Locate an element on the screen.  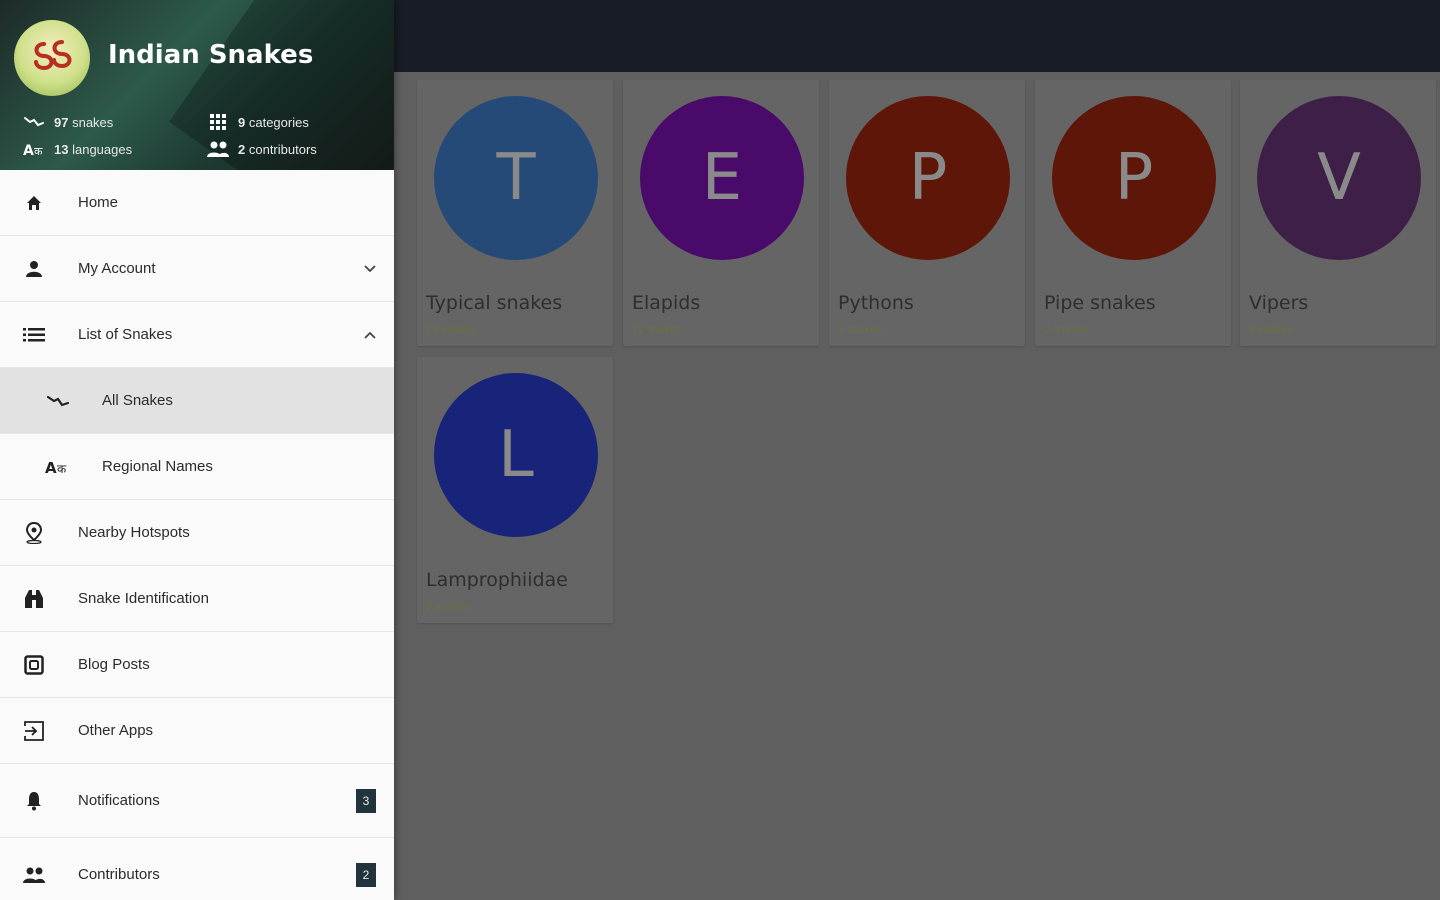
app-logo is located at coordinates (52, 58).